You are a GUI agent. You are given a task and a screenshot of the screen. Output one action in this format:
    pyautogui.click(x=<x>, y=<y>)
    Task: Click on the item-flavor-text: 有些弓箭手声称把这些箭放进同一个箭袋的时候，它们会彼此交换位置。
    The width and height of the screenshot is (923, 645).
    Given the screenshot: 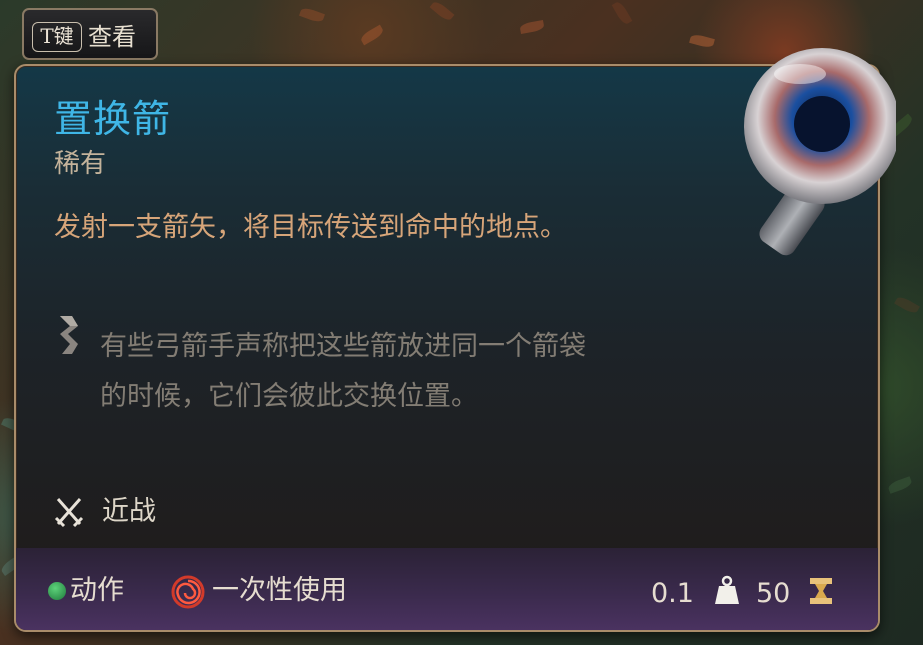 What is the action you would take?
    pyautogui.click(x=343, y=371)
    